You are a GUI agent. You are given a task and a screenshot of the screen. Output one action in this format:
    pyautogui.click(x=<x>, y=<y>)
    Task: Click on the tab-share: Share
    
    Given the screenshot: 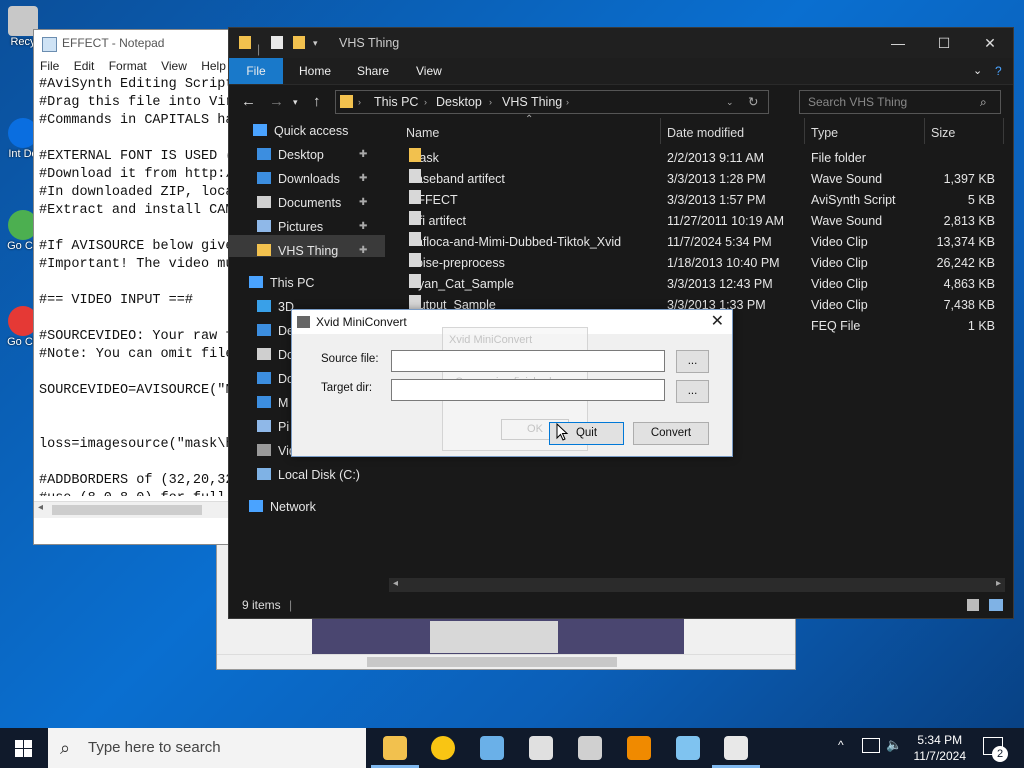 What is the action you would take?
    pyautogui.click(x=373, y=71)
    